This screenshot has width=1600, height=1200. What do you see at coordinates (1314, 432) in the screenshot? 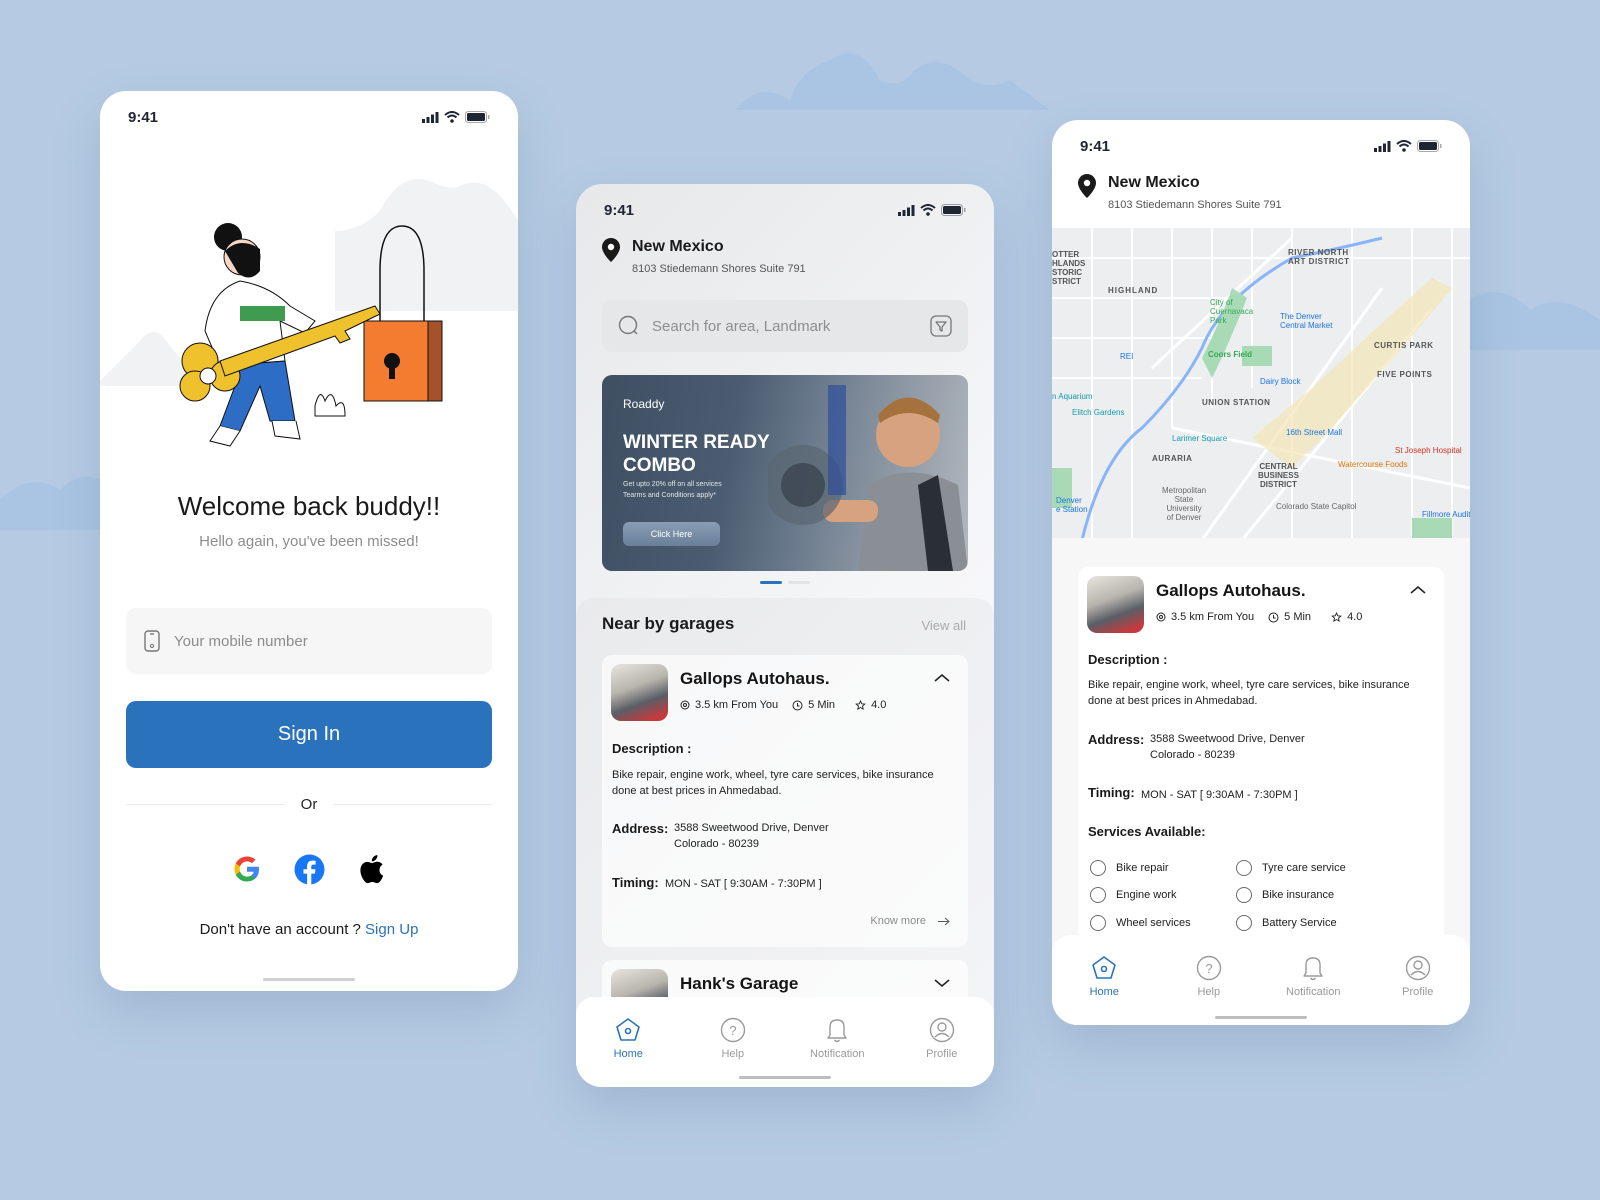
I see `map-label-16th-street-mall: 16th Street Mall` at bounding box center [1314, 432].